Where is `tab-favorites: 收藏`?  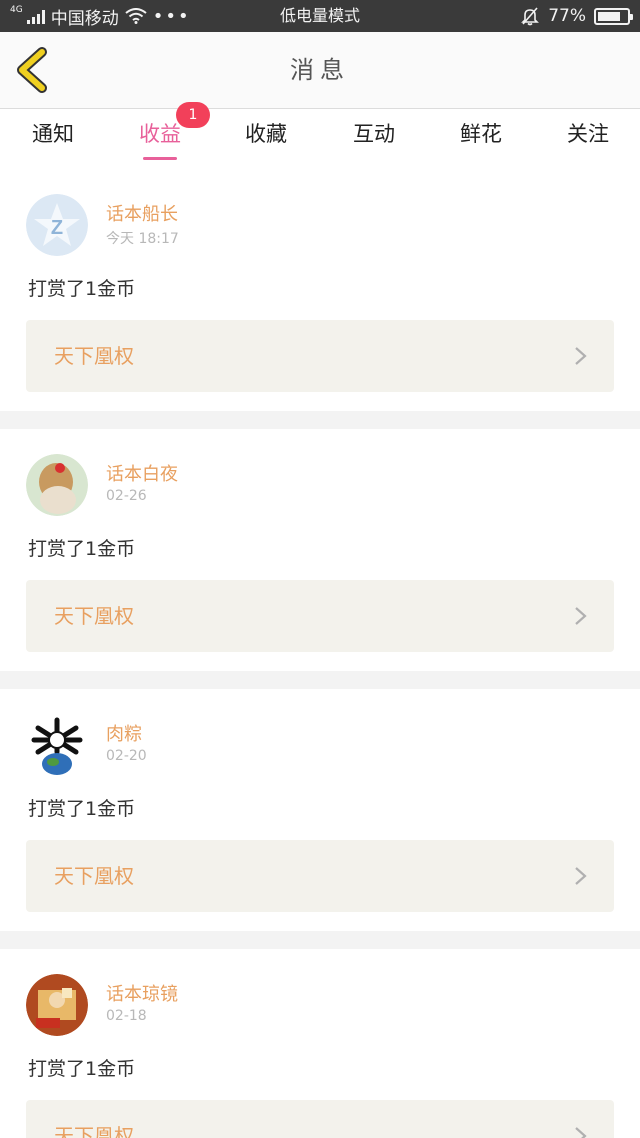 tab-favorites: 收藏 is located at coordinates (266, 140).